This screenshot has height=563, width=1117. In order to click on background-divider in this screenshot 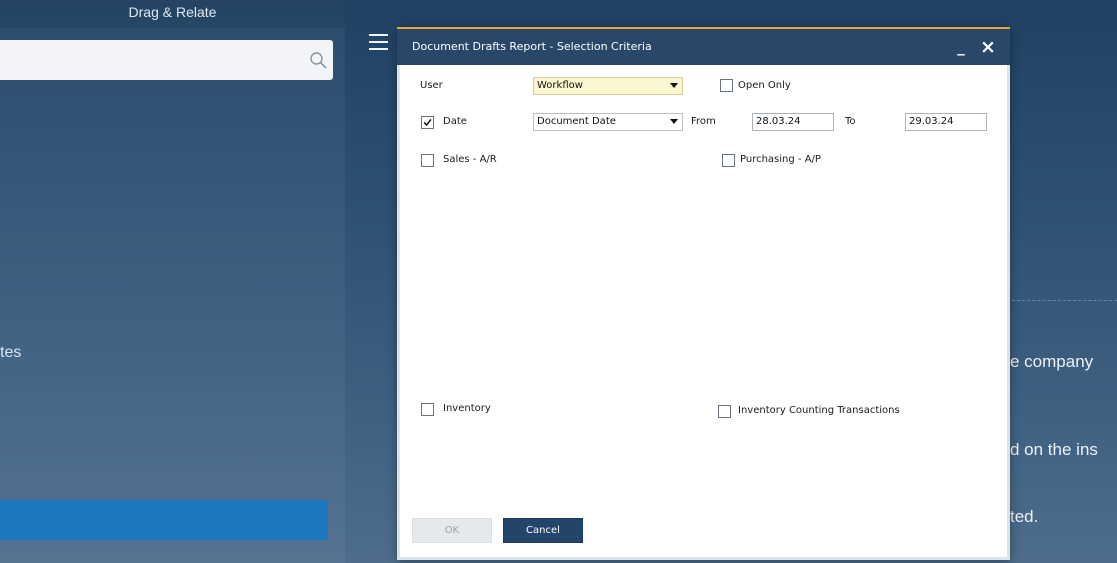, I will do `click(1064, 300)`.